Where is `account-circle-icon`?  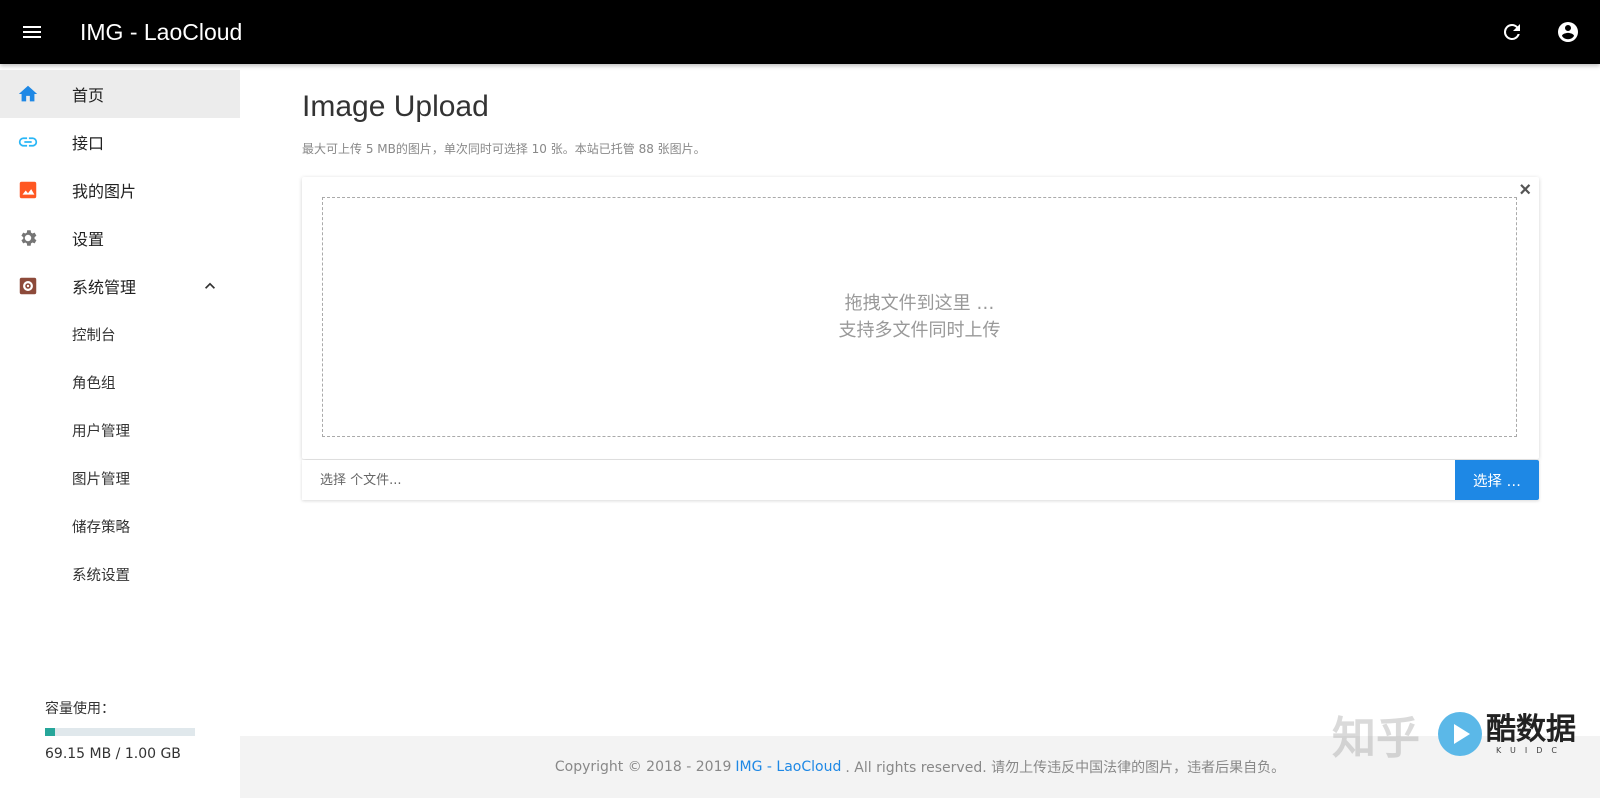
account-circle-icon is located at coordinates (1568, 32).